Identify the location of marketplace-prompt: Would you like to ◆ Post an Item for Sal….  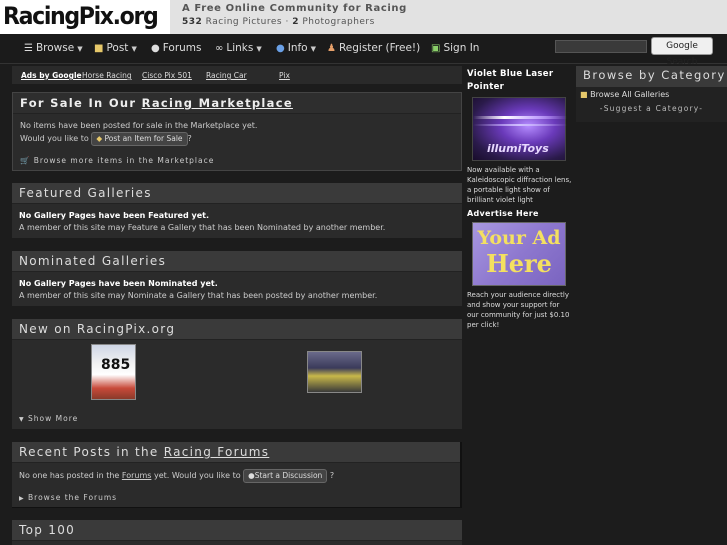
(237, 139).